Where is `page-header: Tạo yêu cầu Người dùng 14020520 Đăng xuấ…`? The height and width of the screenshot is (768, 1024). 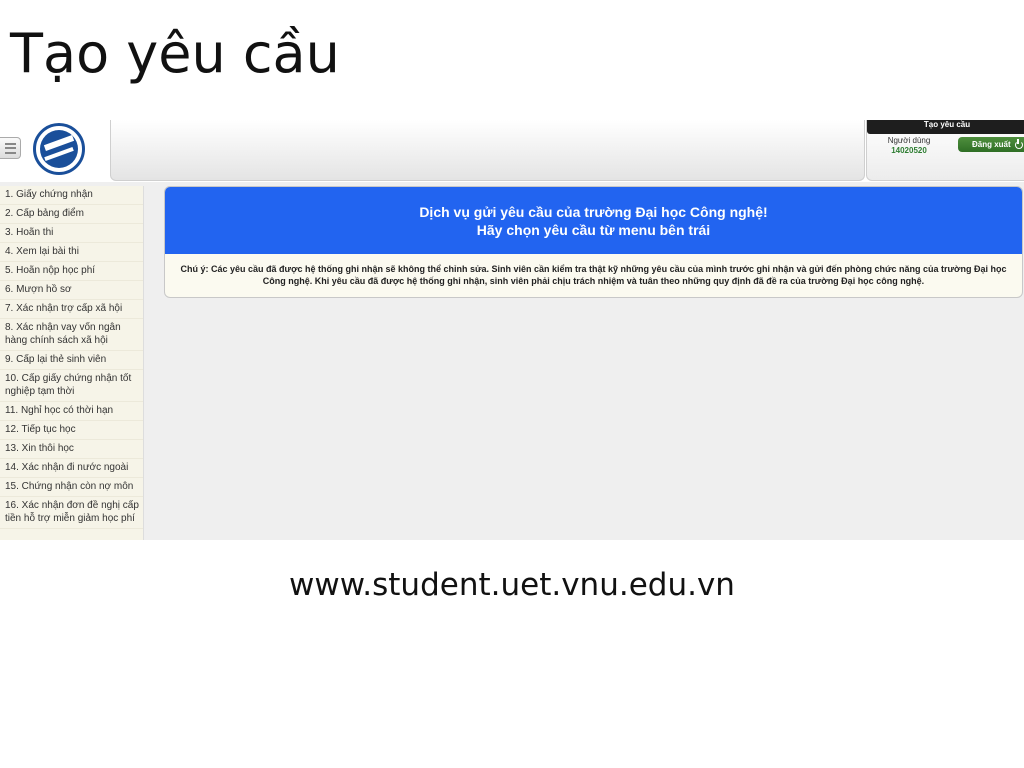
page-header: Tạo yêu cầu Người dùng 14020520 Đăng xuấ… is located at coordinates (512, 151).